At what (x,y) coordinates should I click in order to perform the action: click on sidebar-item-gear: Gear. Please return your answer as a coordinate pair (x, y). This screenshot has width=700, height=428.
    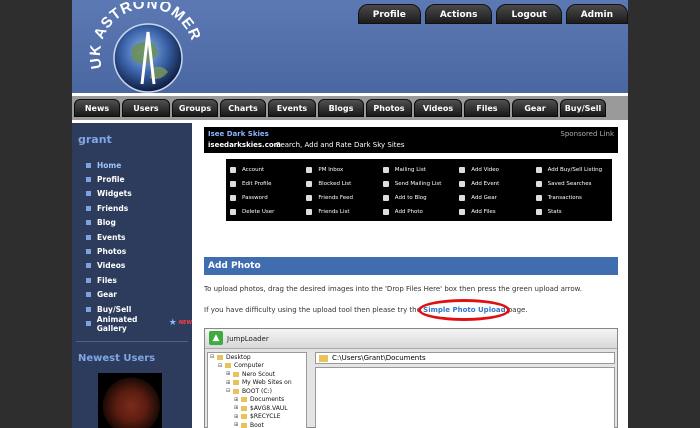
    Looking at the image, I should click on (139, 295).